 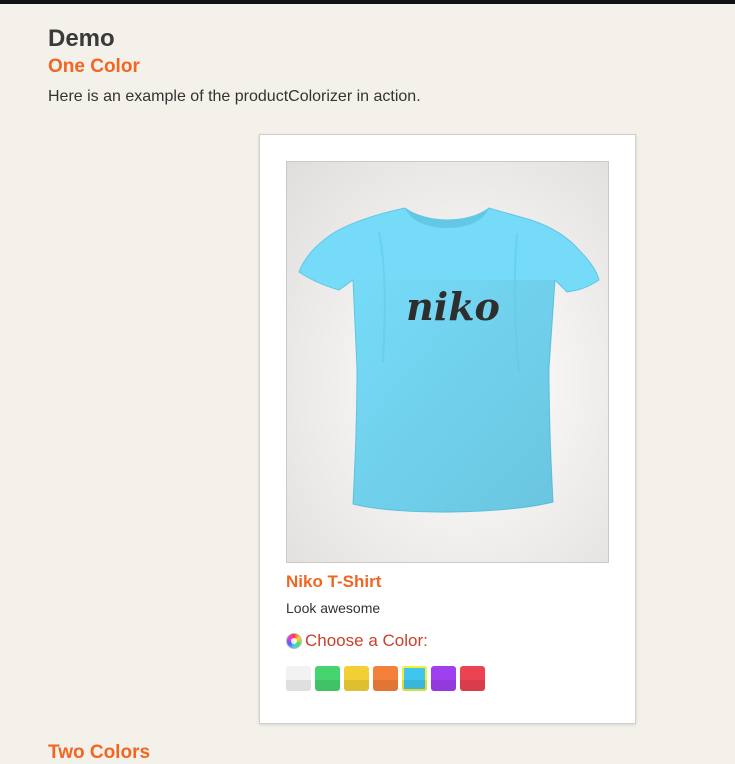 I want to click on color-wheel-icon, so click(x=294, y=641).